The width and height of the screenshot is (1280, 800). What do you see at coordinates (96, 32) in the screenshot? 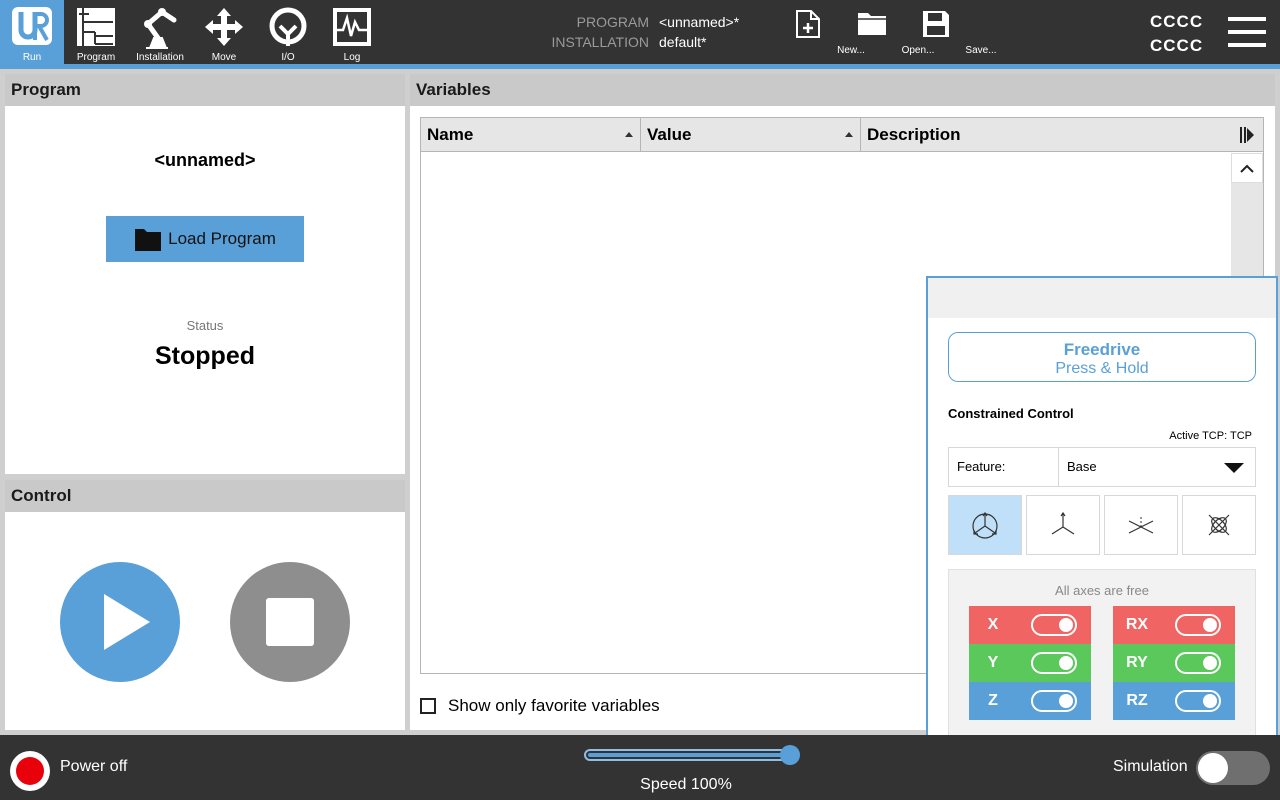
I see `tab-program: Program` at bounding box center [96, 32].